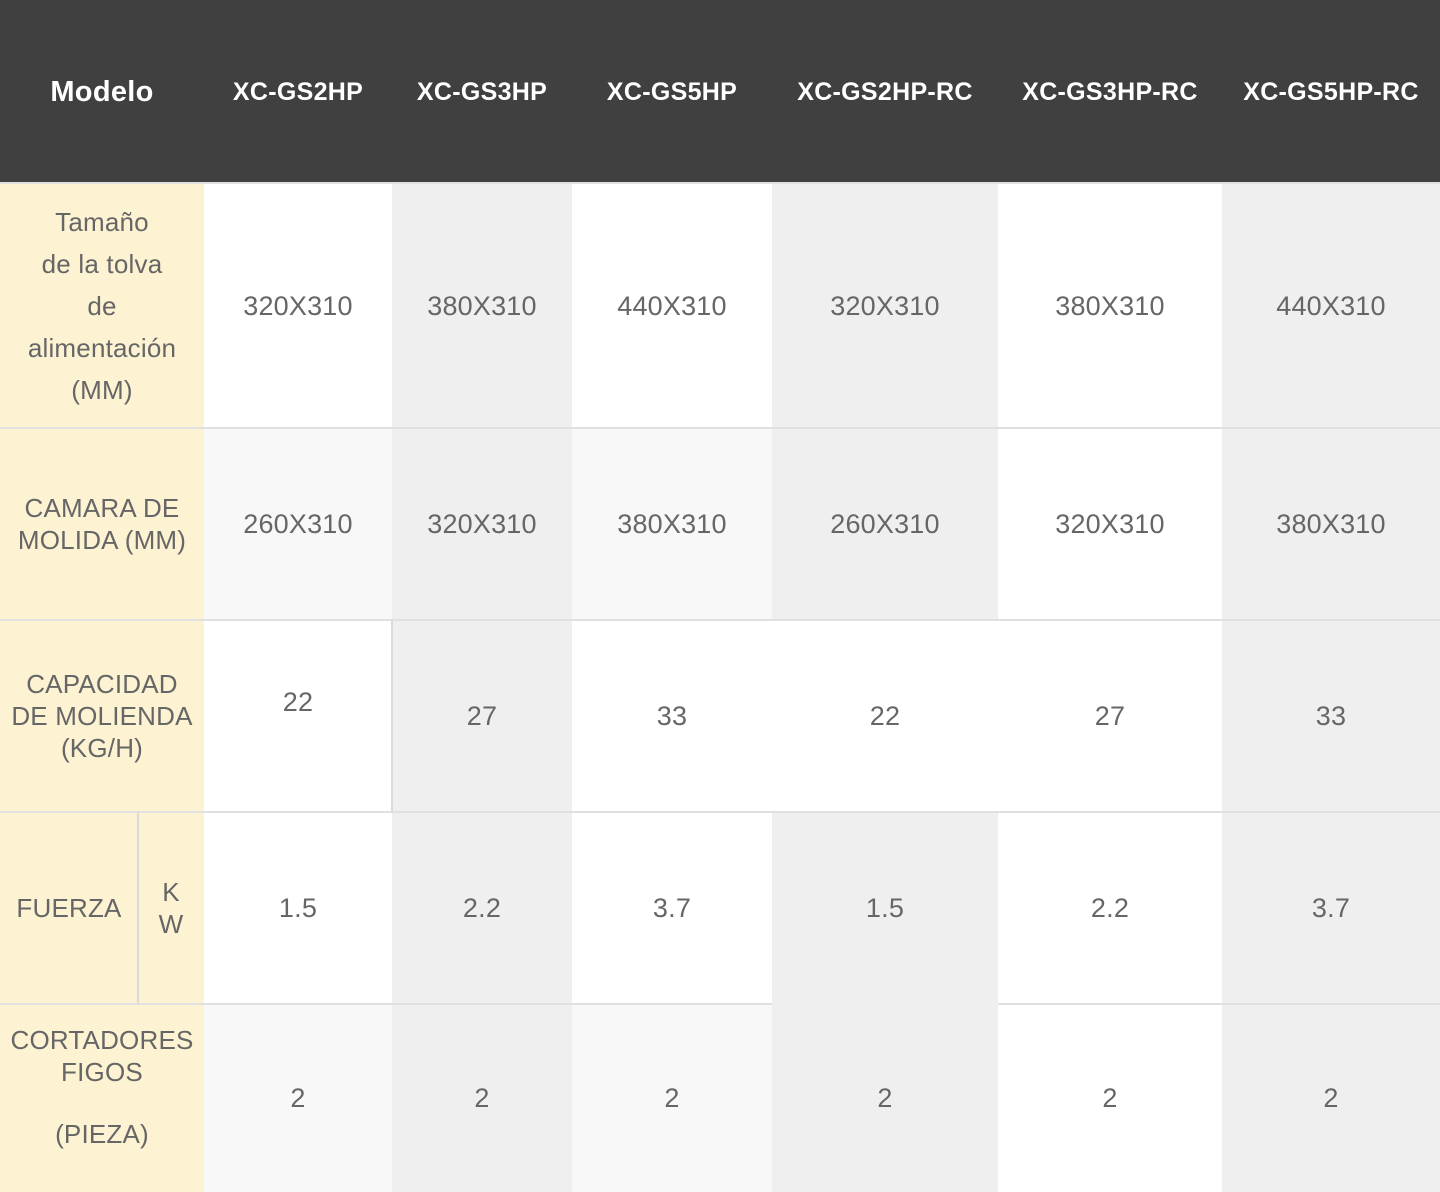 This screenshot has height=1192, width=1440. I want to click on row-label-line: alimentación, so click(102, 347).